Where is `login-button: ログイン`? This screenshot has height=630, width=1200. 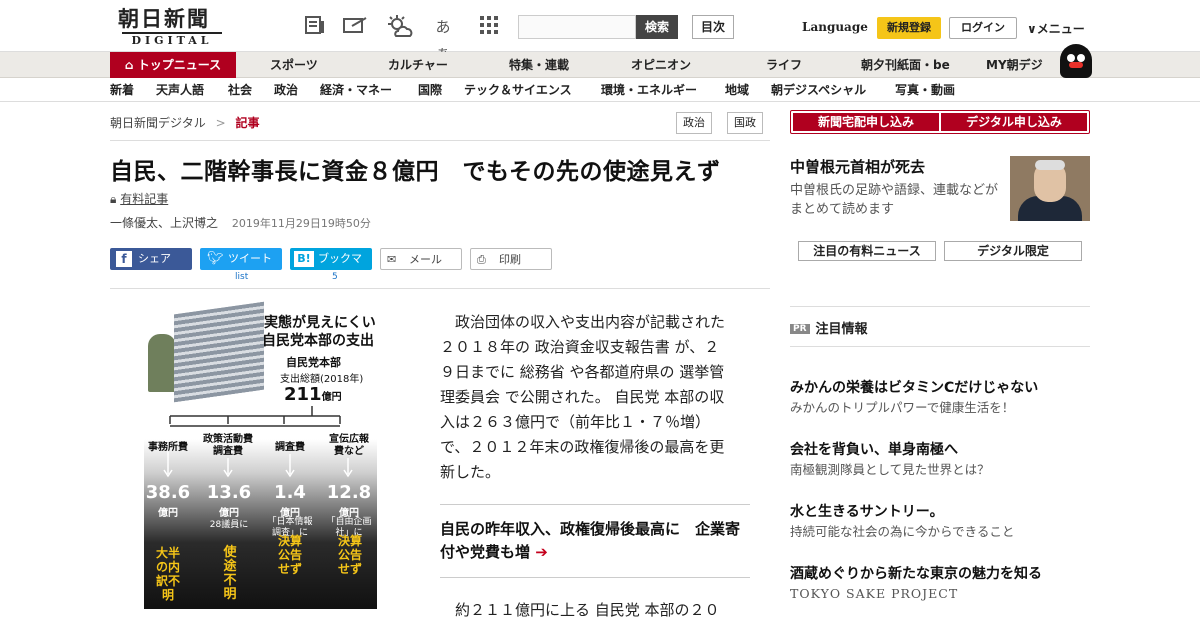 login-button: ログイン is located at coordinates (983, 28).